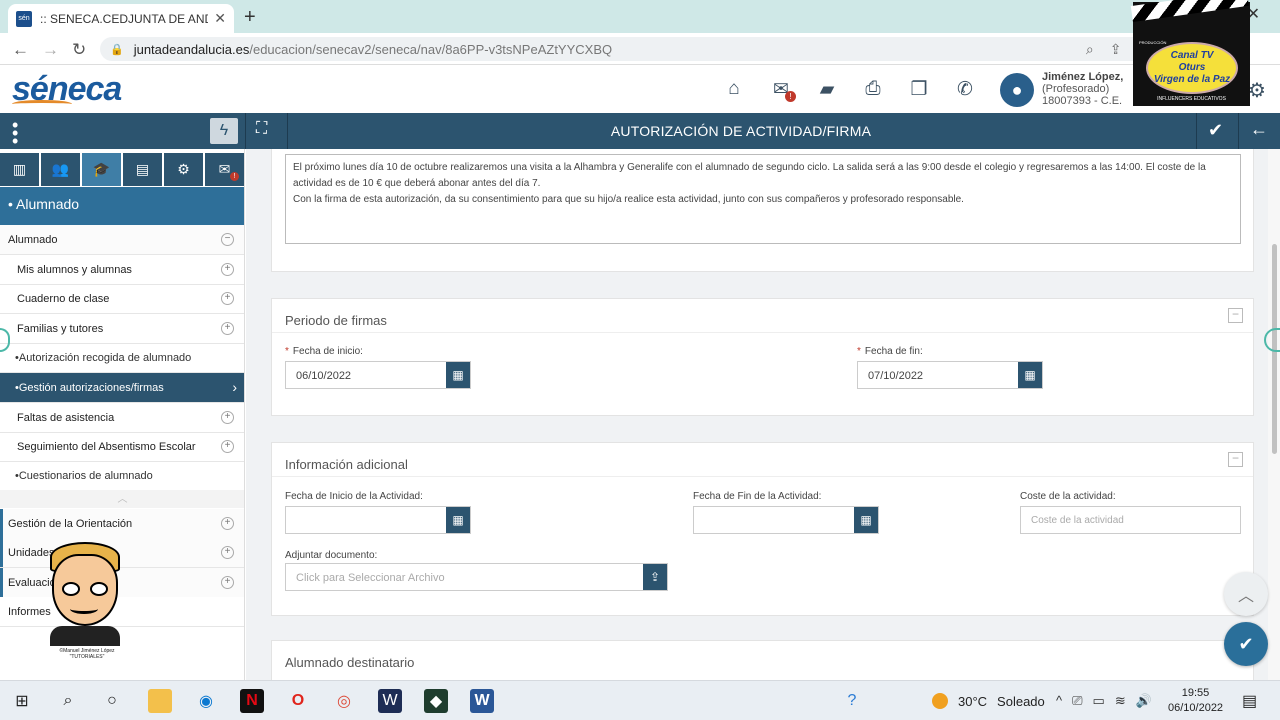  Describe the element at coordinates (60, 169) in the screenshot. I see `users-icon: 👥` at that location.